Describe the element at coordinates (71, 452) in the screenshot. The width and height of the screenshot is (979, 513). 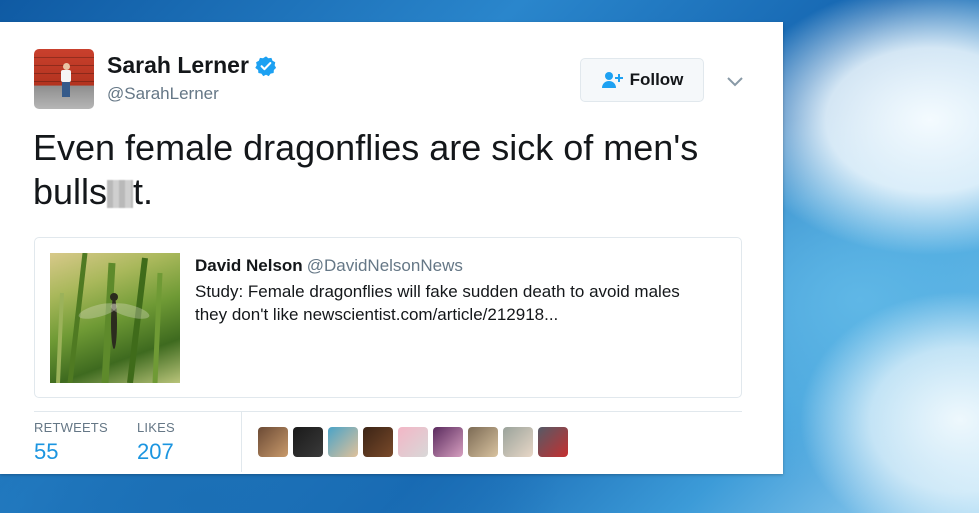
I see `retweets-count: 55` at that location.